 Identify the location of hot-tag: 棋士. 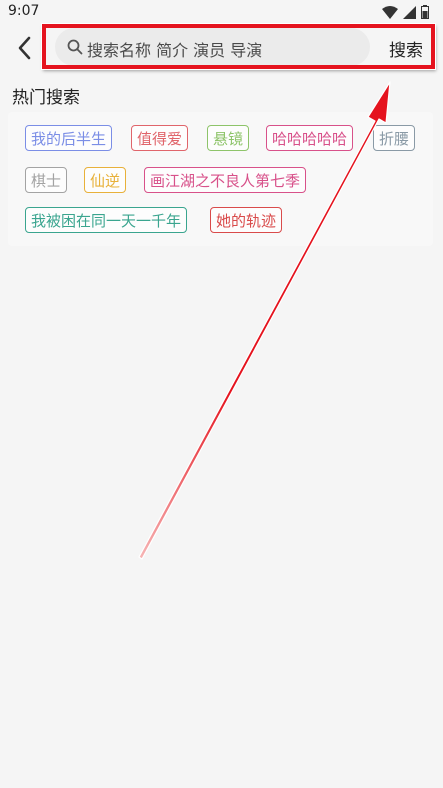
(46, 180).